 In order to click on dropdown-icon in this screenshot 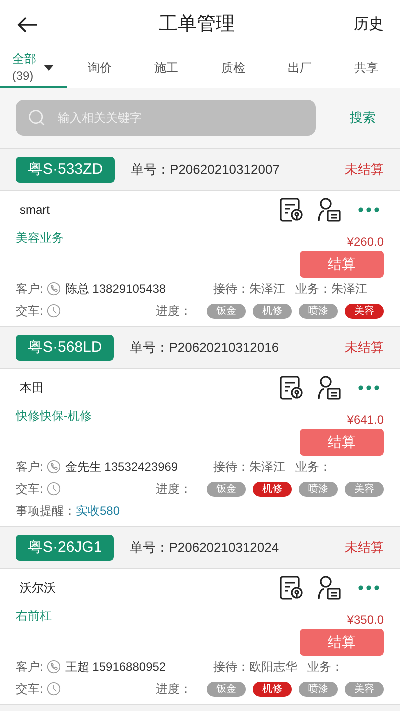, I will do `click(49, 68)`.